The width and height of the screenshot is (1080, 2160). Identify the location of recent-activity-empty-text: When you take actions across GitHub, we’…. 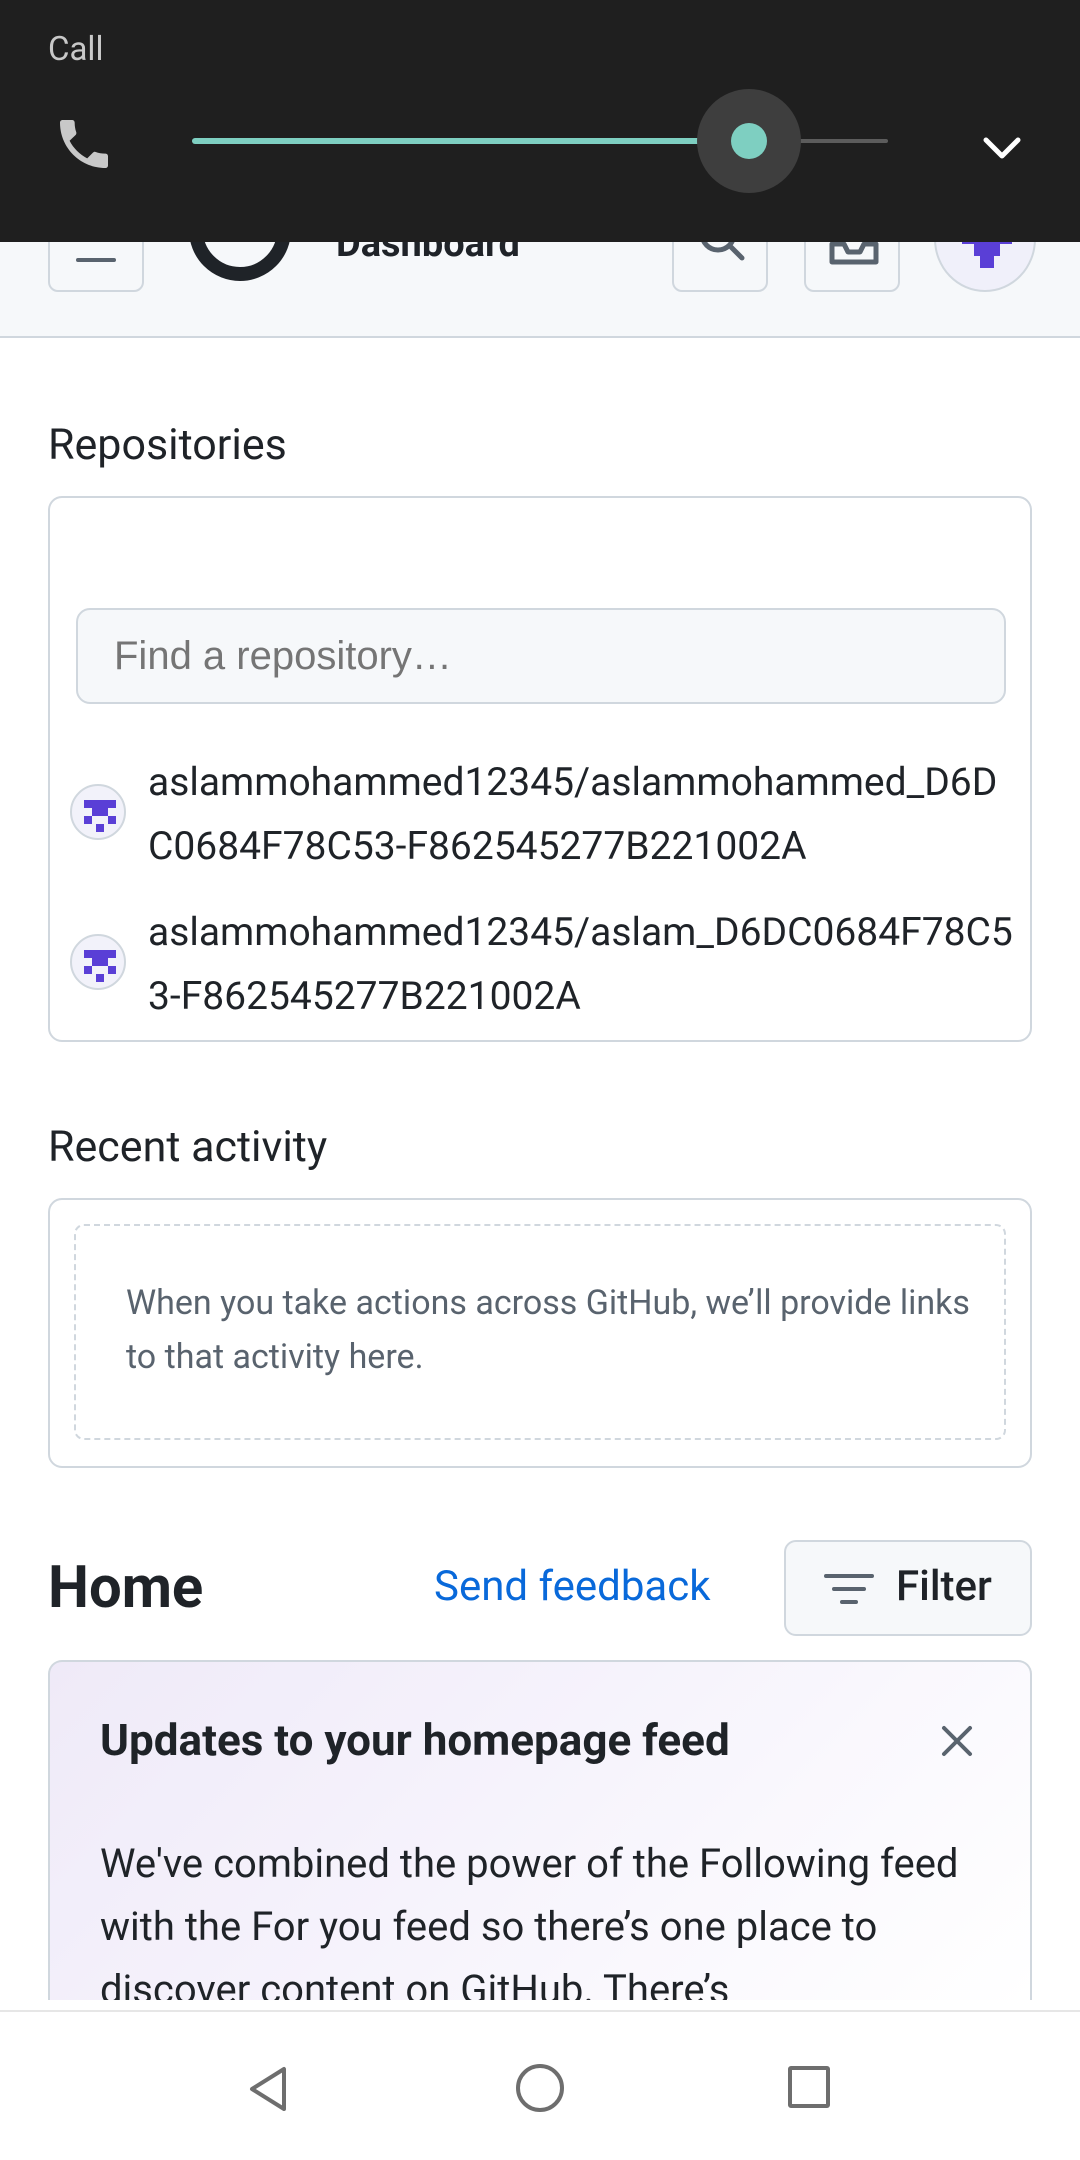
(548, 1330).